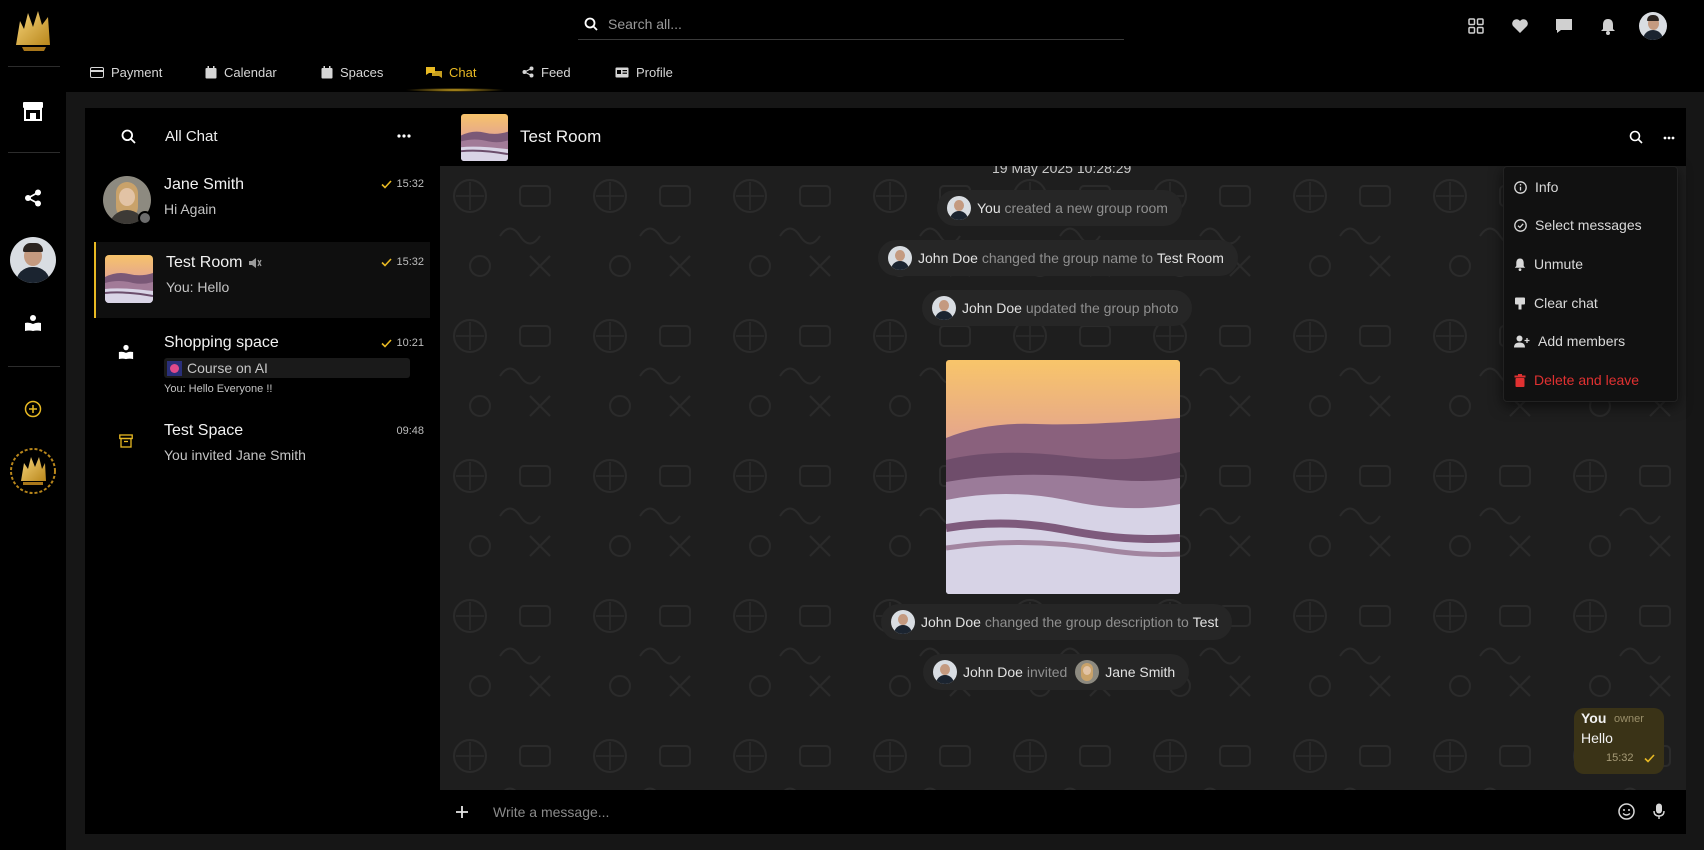 This screenshot has width=1704, height=850. Describe the element at coordinates (262, 280) in the screenshot. I see `chat-item-test-room: Test Room You: Hello 15:32` at that location.